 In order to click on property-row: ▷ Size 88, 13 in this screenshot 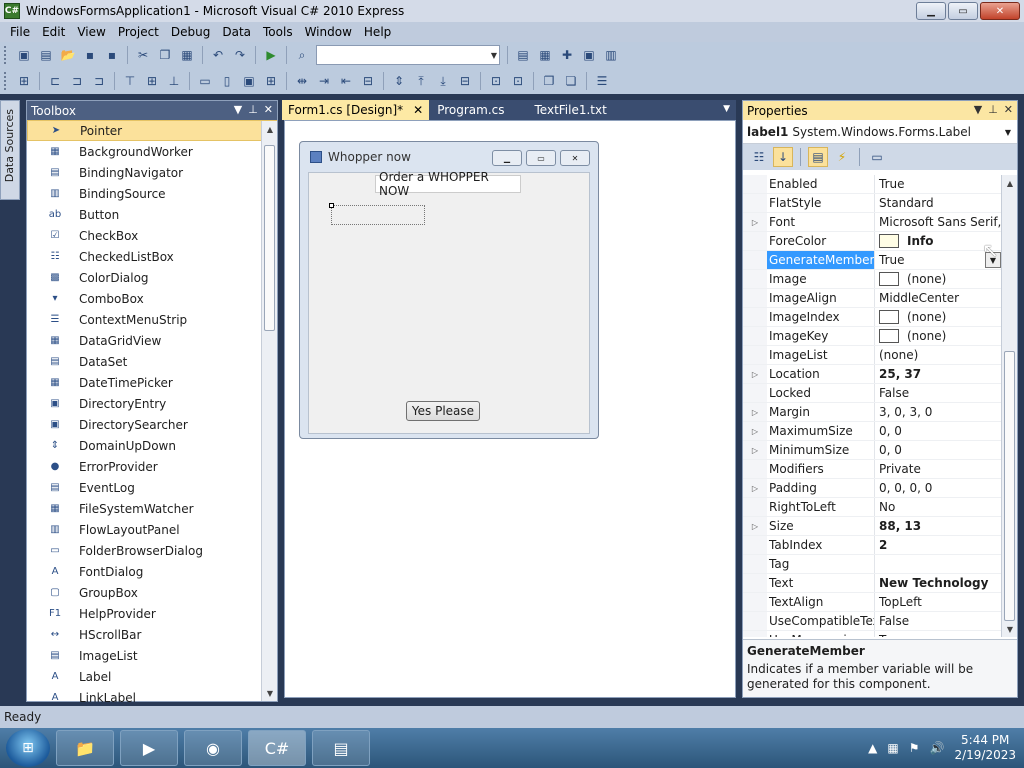, I will do `click(873, 526)`.